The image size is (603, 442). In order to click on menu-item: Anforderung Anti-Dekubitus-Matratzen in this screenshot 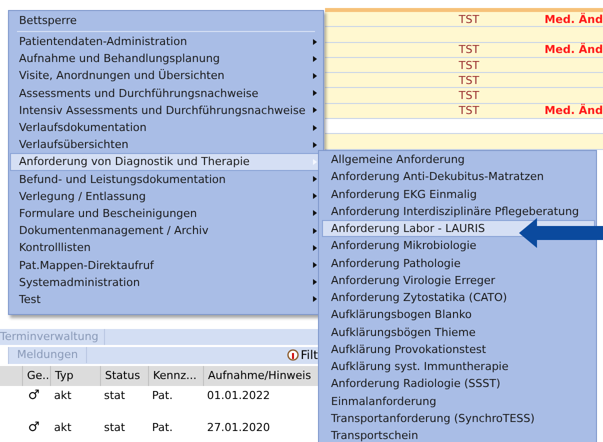, I will do `click(458, 177)`.